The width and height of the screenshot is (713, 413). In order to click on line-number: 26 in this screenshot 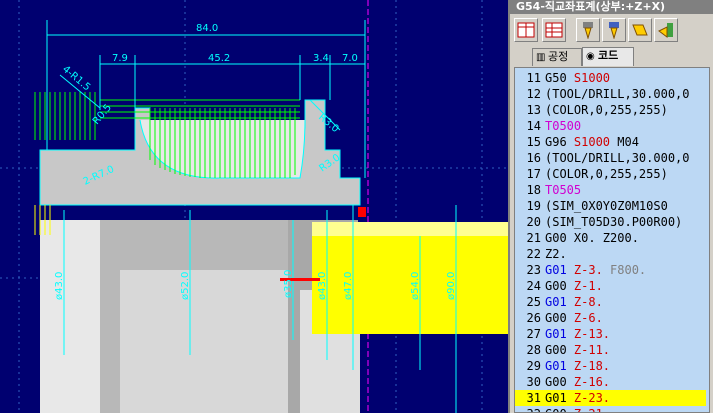, I will do `click(533, 318)`.